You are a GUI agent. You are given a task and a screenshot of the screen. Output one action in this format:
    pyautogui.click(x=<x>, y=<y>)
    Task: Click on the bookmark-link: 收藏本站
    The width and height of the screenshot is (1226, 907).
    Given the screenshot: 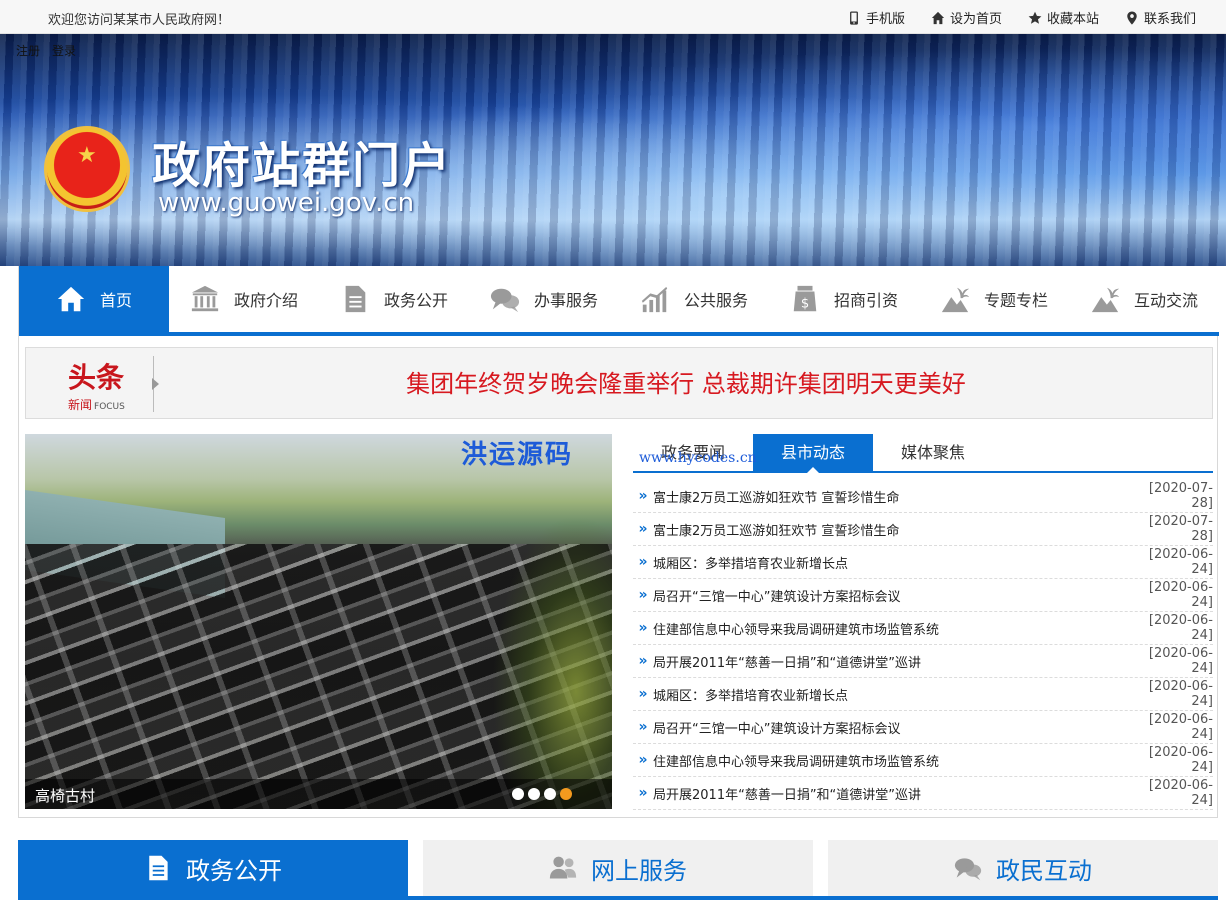 What is the action you would take?
    pyautogui.click(x=1063, y=17)
    